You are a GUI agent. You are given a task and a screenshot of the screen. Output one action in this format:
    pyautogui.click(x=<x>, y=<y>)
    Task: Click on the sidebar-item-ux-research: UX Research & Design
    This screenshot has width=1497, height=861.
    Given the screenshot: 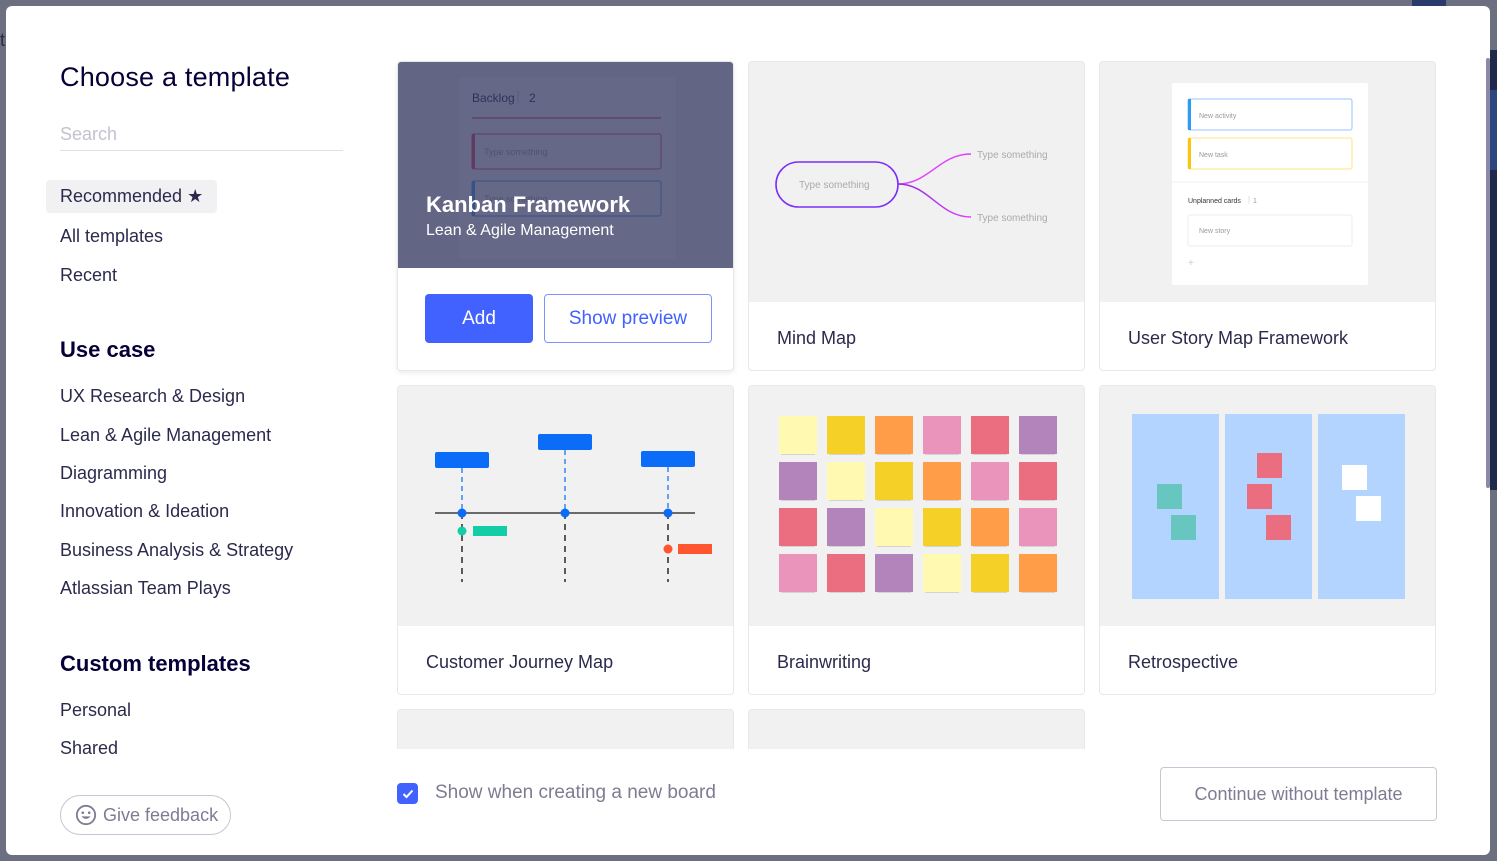 What is the action you would take?
    pyautogui.click(x=152, y=396)
    